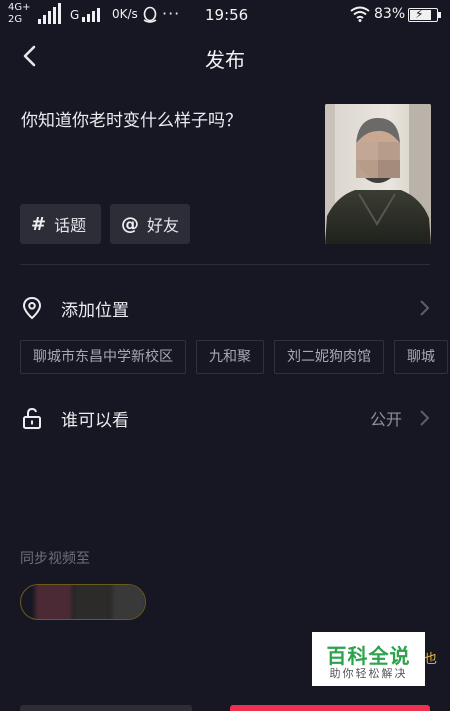 The image size is (450, 711). Describe the element at coordinates (95, 421) in the screenshot. I see `visibility-label: 谁可以看` at that location.